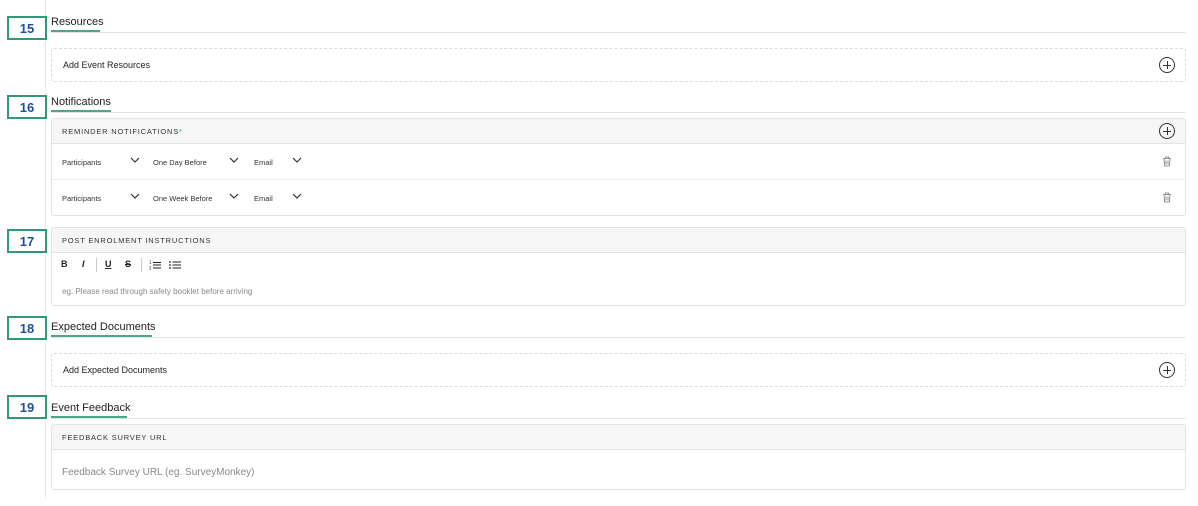 This screenshot has height=506, width=1198. What do you see at coordinates (618, 131) in the screenshot?
I see `reminder-notifications-header: REMINDER NOTIFICATIONS*` at bounding box center [618, 131].